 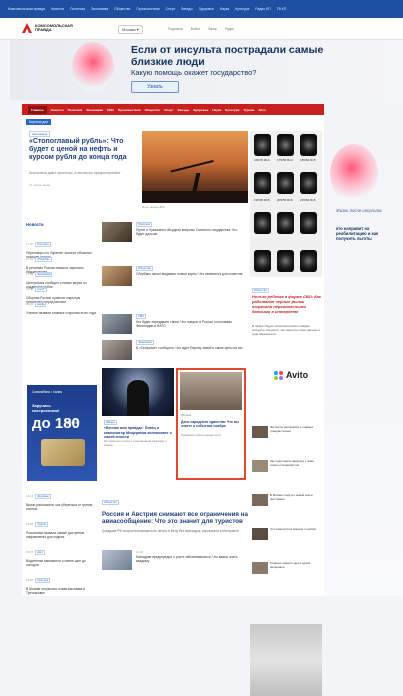 What do you see at coordinates (30, 274) in the screenshot?
I see `newsfeed-time: 17:05` at bounding box center [30, 274].